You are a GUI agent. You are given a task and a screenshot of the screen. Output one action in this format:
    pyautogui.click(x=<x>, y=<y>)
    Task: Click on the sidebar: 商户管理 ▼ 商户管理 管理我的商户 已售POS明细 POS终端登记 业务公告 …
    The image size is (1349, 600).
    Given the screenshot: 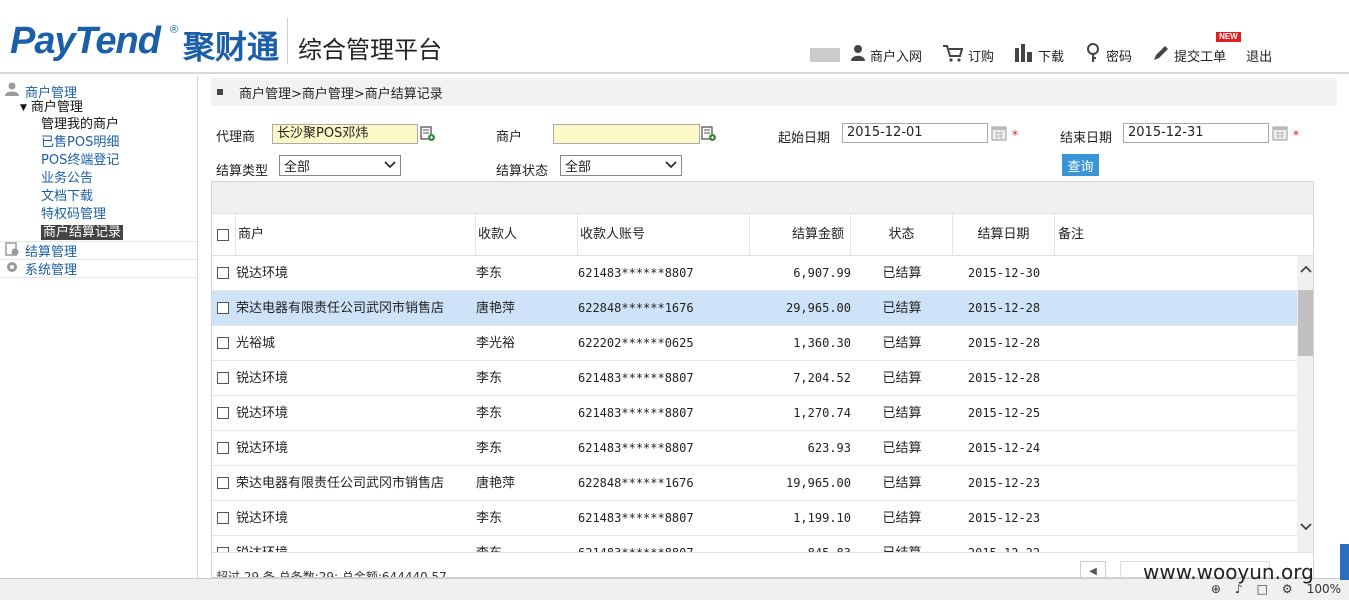 What is the action you would take?
    pyautogui.click(x=99, y=327)
    